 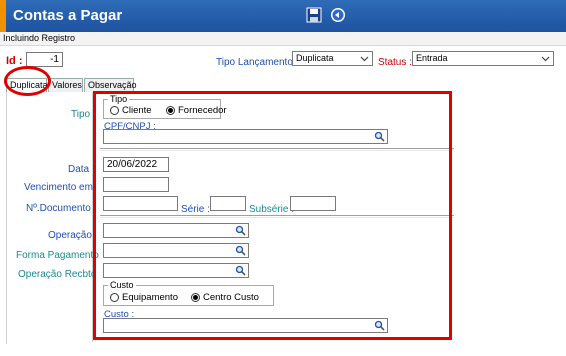 What do you see at coordinates (314, 15) in the screenshot?
I see `save-icon` at bounding box center [314, 15].